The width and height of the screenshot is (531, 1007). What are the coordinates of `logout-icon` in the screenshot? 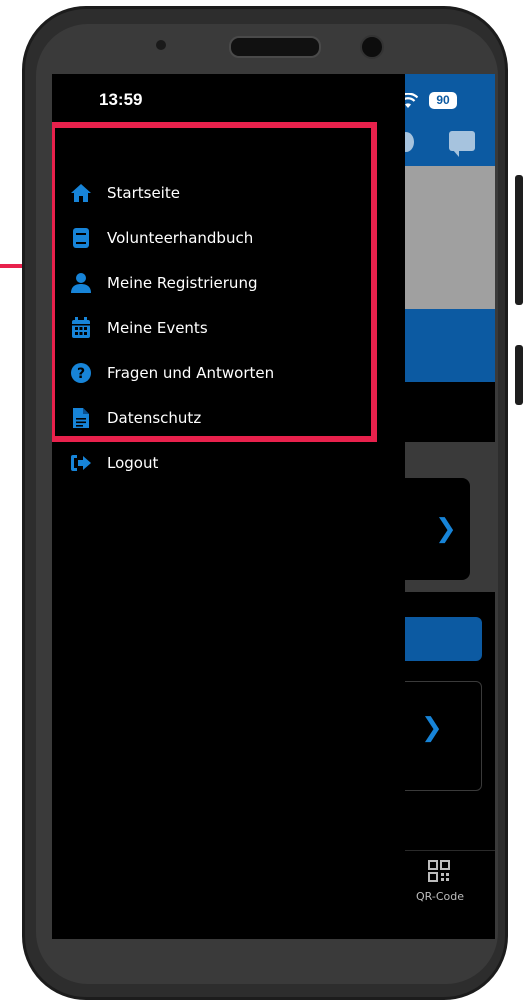 It's located at (81, 463).